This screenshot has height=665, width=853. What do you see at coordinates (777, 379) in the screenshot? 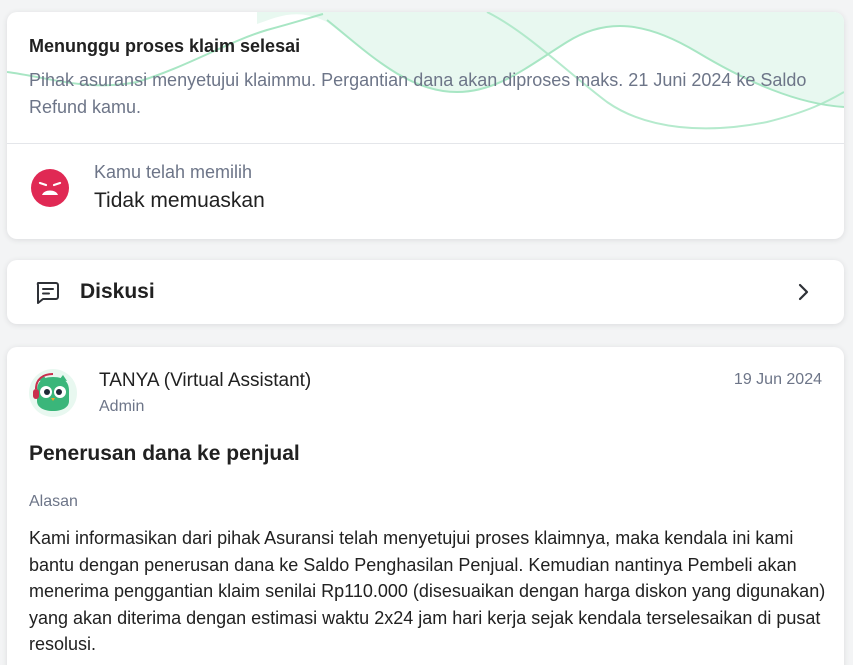
I see `message-date: 19 Jun 2024` at bounding box center [777, 379].